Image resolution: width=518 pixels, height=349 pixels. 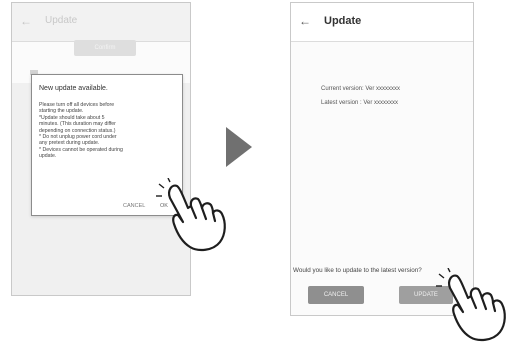 I want to click on page-title-left: Update, so click(x=61, y=20).